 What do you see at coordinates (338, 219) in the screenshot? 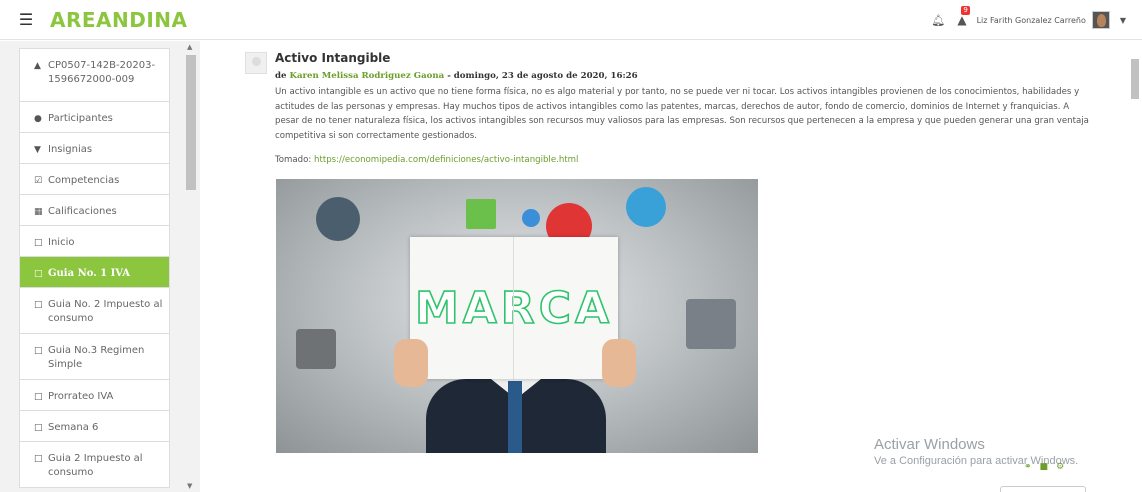
I see `cloud-decoration` at bounding box center [338, 219].